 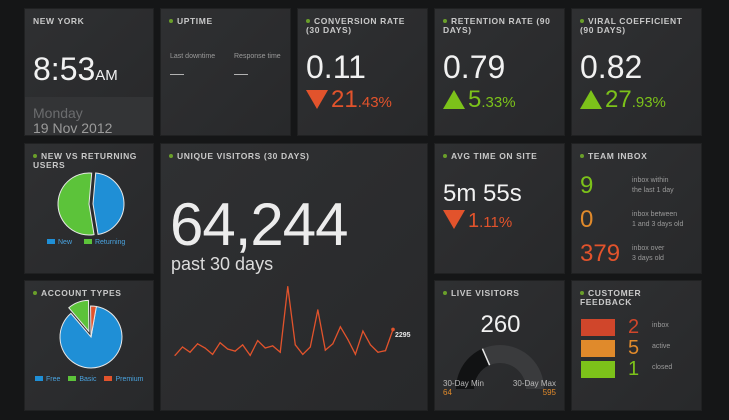 I want to click on legend-free: Free, so click(x=53, y=379).